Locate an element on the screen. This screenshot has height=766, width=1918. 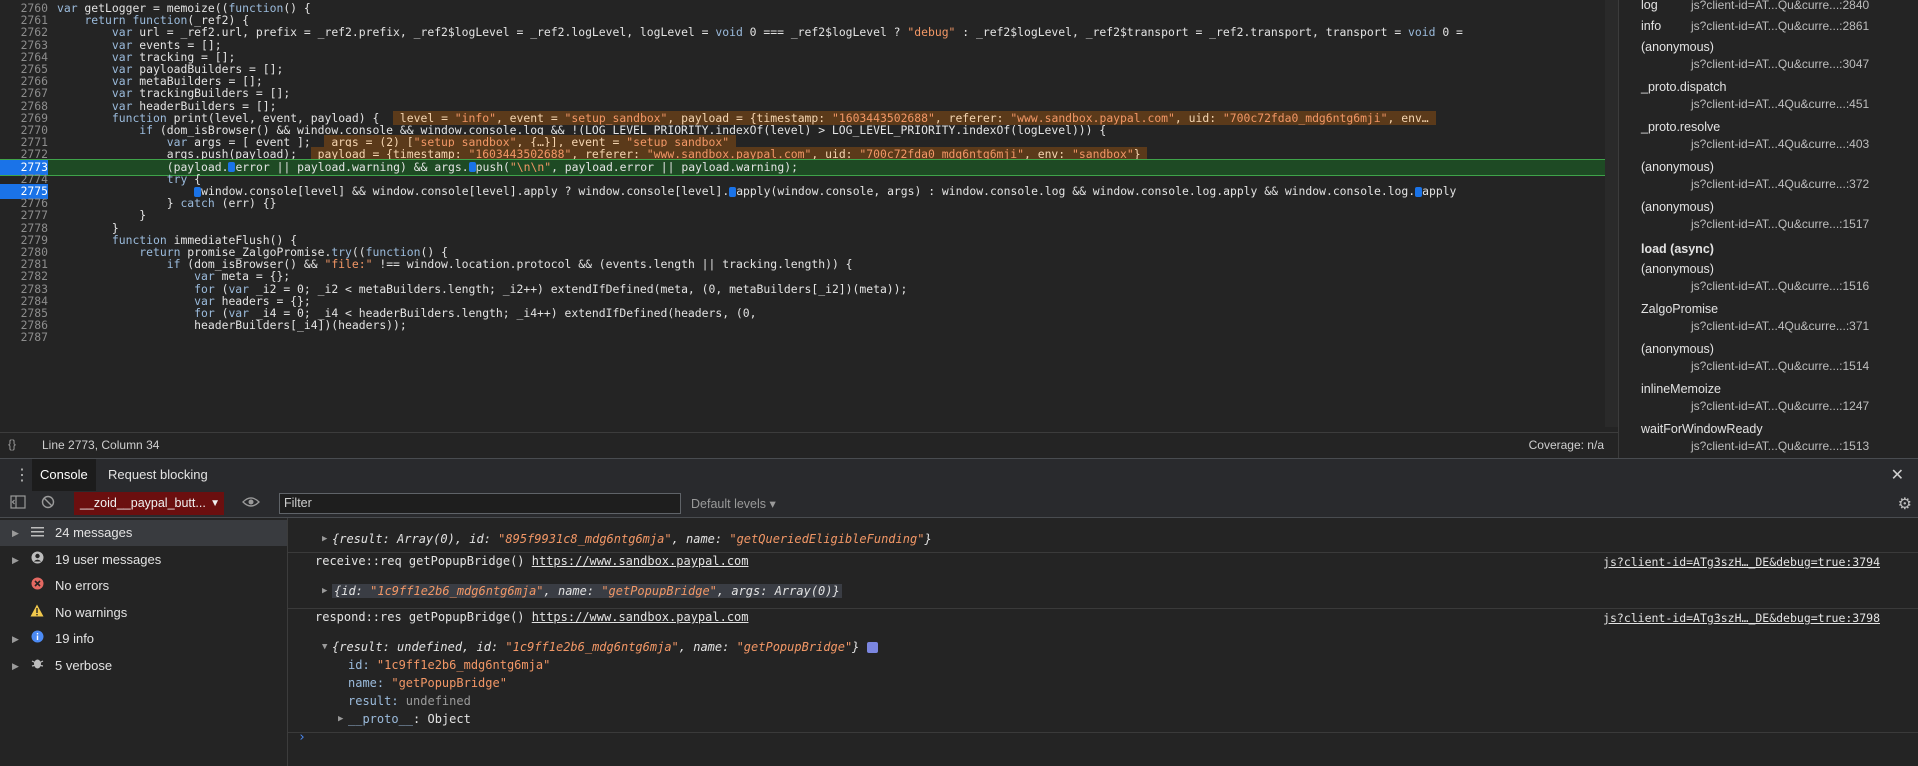
object-property: result: undefined is located at coordinates (409, 701).